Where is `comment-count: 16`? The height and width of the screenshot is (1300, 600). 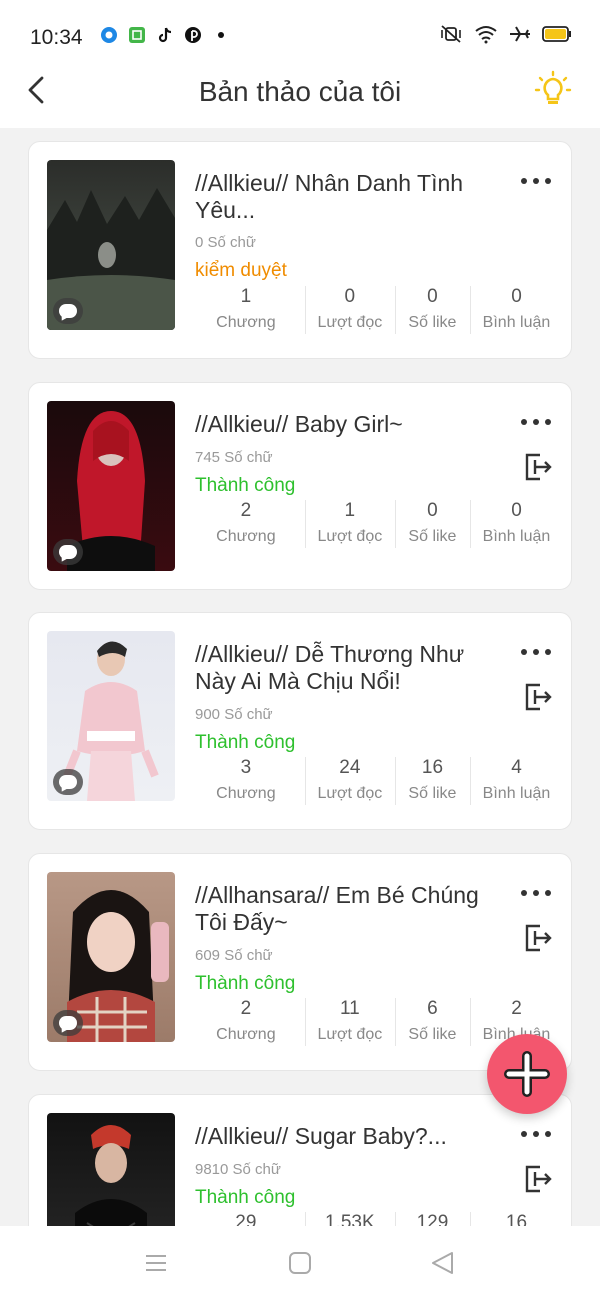 comment-count: 16 is located at coordinates (516, 1219).